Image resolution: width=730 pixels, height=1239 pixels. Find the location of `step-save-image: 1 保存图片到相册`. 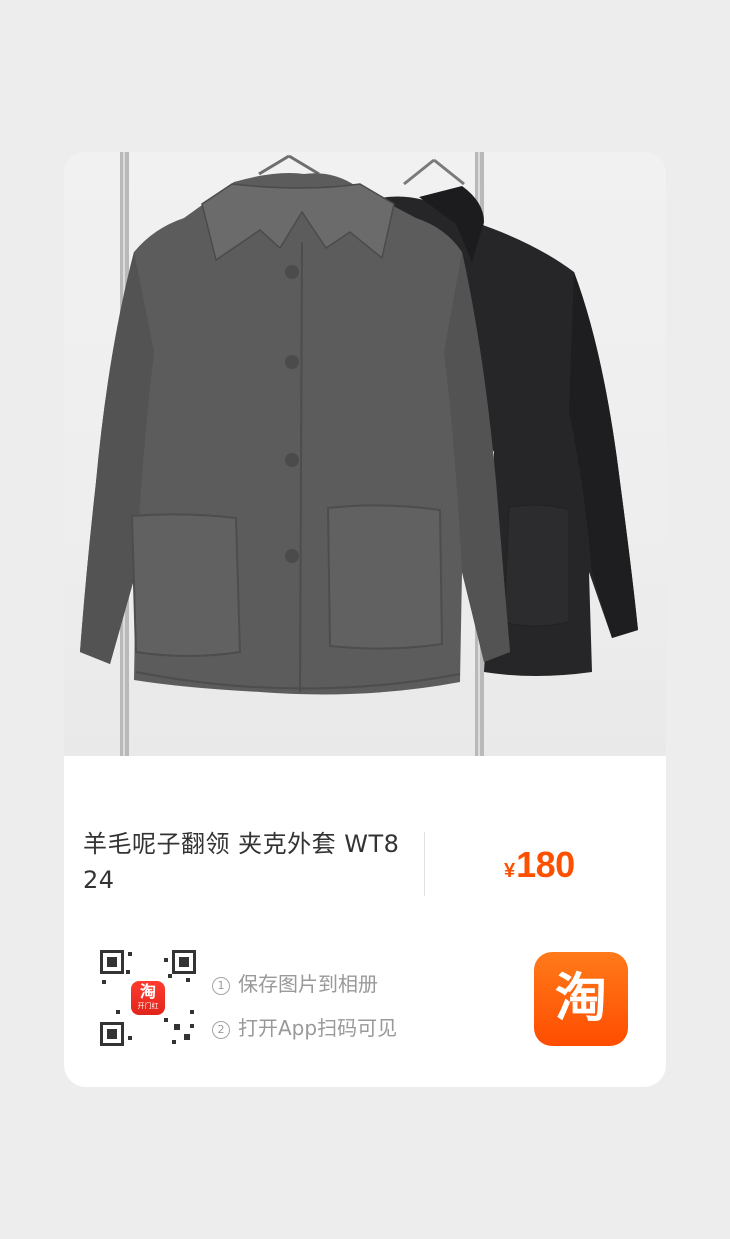

step-save-image: 1 保存图片到相册 is located at coordinates (295, 982).